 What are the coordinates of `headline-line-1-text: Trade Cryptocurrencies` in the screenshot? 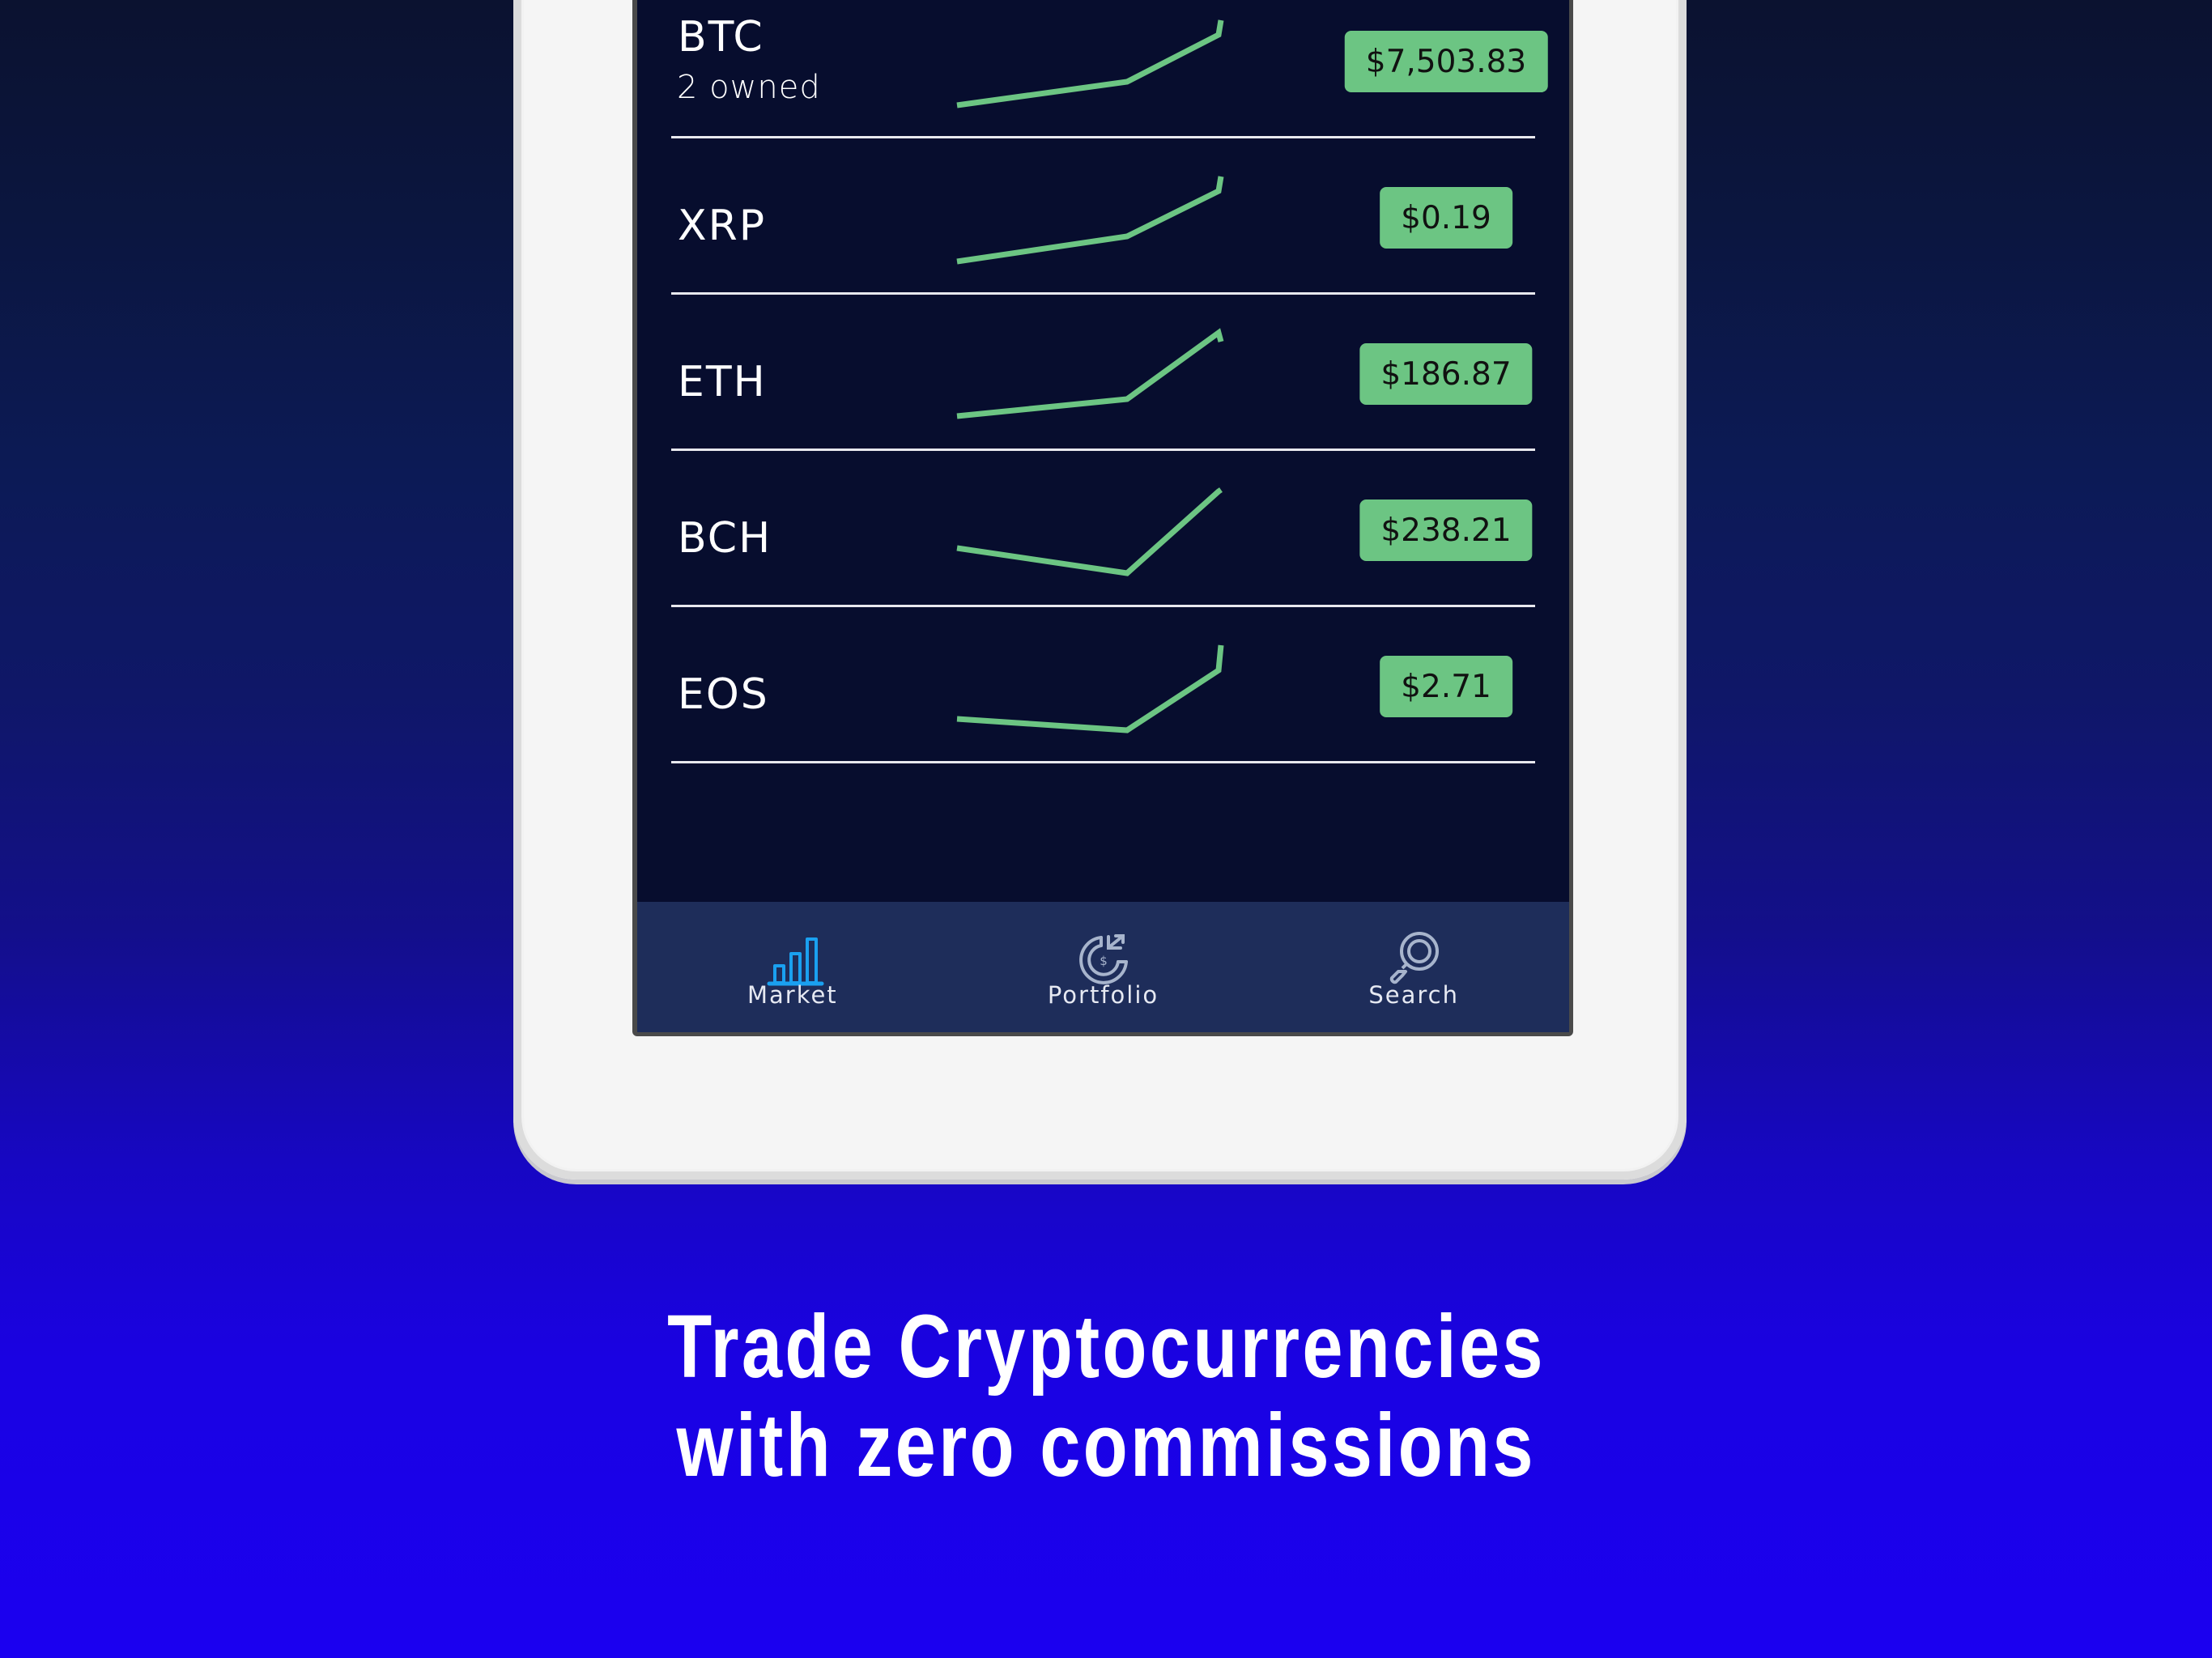 It's located at (1106, 1347).